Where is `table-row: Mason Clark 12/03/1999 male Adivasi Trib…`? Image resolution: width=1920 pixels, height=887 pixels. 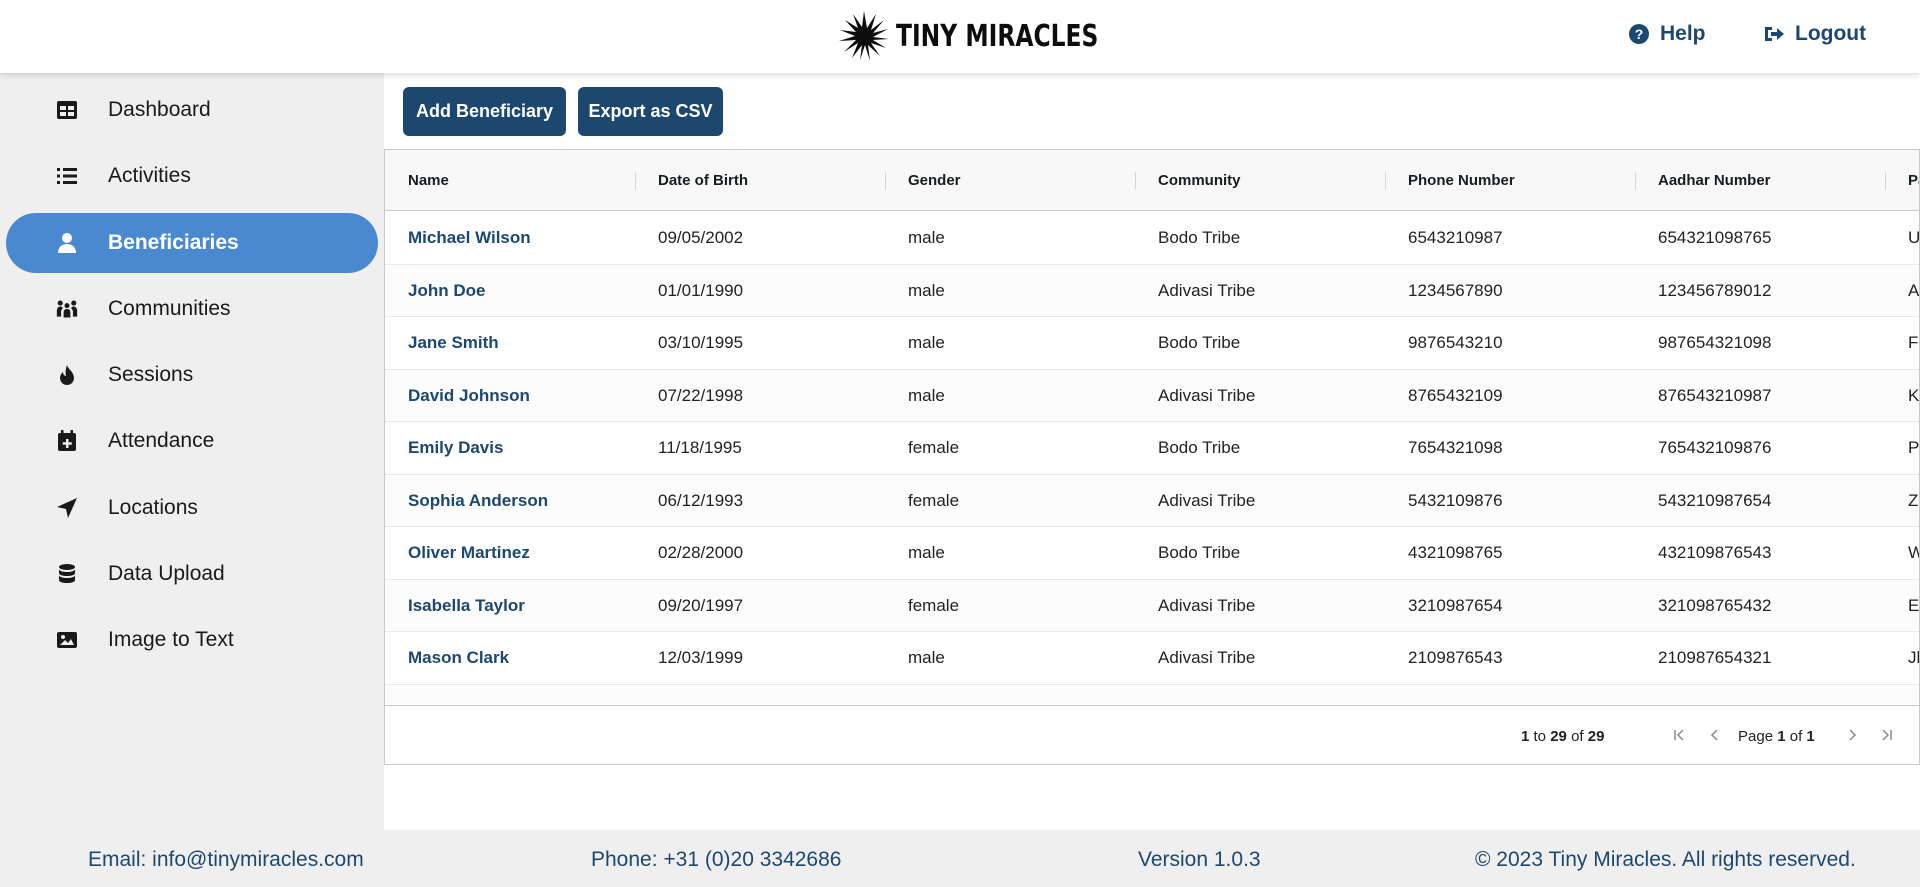 table-row: Mason Clark 12/03/1999 male Adivasi Trib… is located at coordinates (1152, 658).